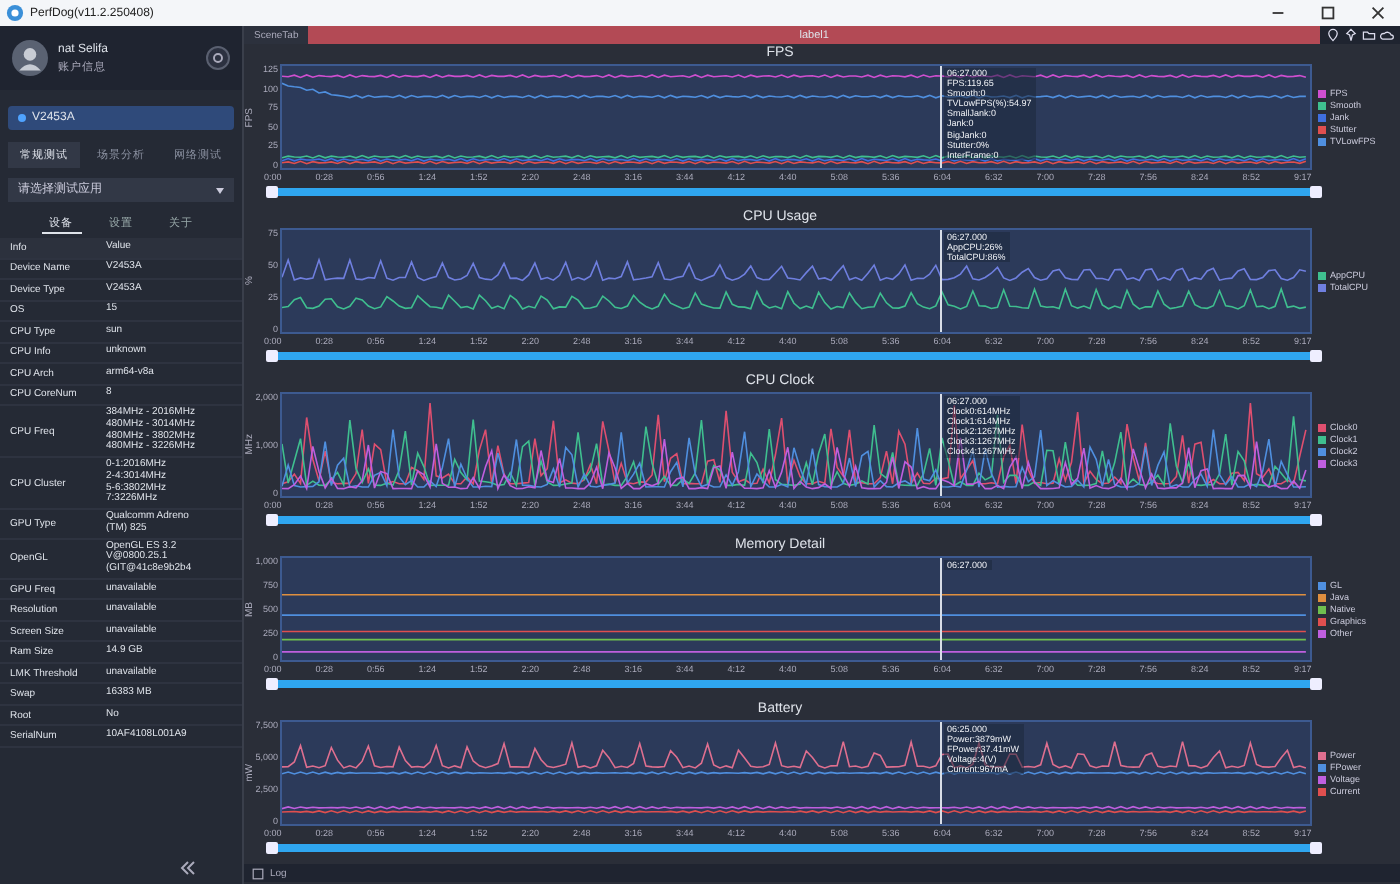 This screenshot has width=1400, height=884. Describe the element at coordinates (220, 190) in the screenshot. I see `caret-icon` at that location.